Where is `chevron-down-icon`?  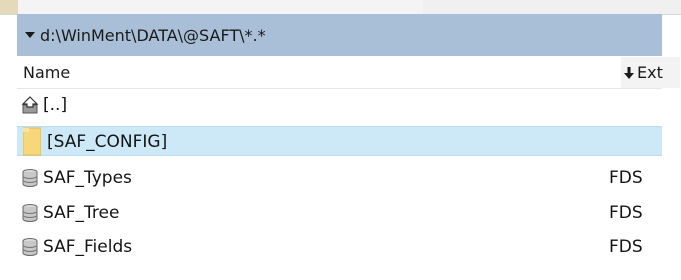 chevron-down-icon is located at coordinates (30, 35).